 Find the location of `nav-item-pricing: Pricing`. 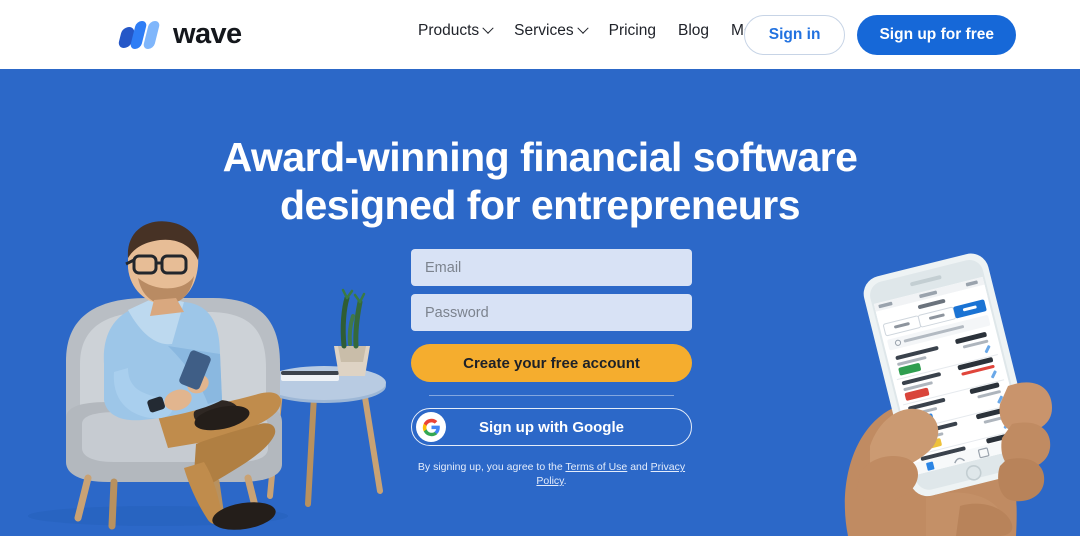

nav-item-pricing: Pricing is located at coordinates (632, 31).